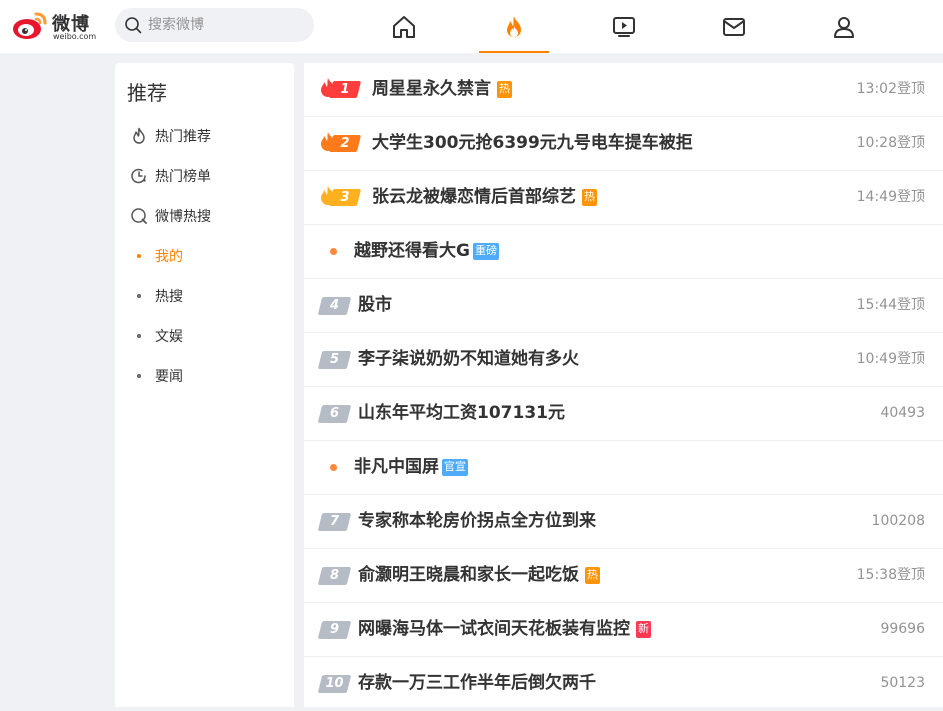 The image size is (943, 711). I want to click on hot-list-row-promoted: 非凡中国屏 官宣, so click(623, 468).